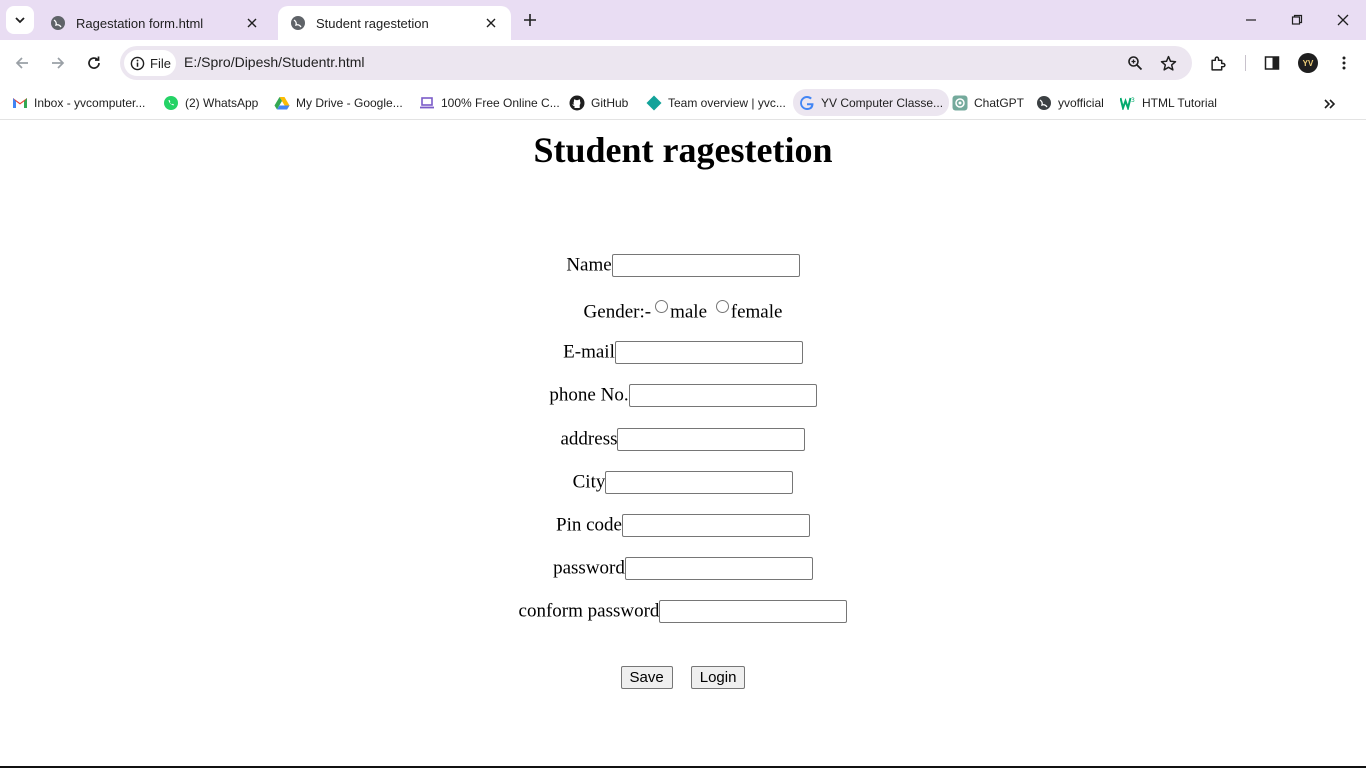  Describe the element at coordinates (1245, 63) in the screenshot. I see `toolbar-divider` at that location.